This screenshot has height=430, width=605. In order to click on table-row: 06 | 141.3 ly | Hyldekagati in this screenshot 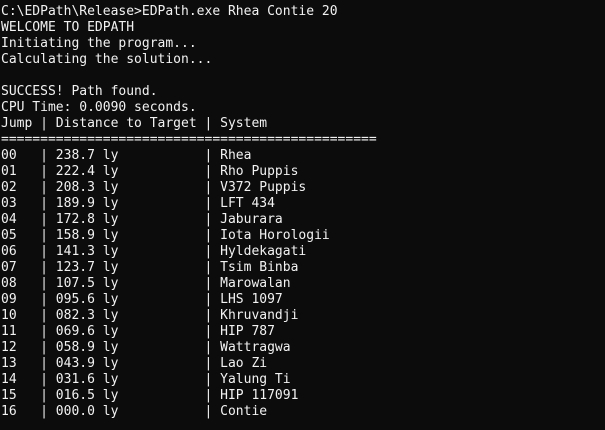, I will do `click(154, 251)`.